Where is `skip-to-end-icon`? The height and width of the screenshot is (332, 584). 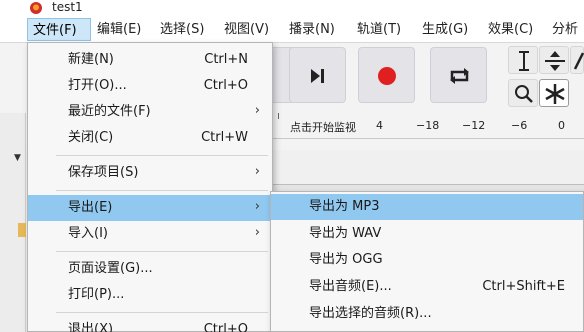 skip-to-end-icon is located at coordinates (317, 76).